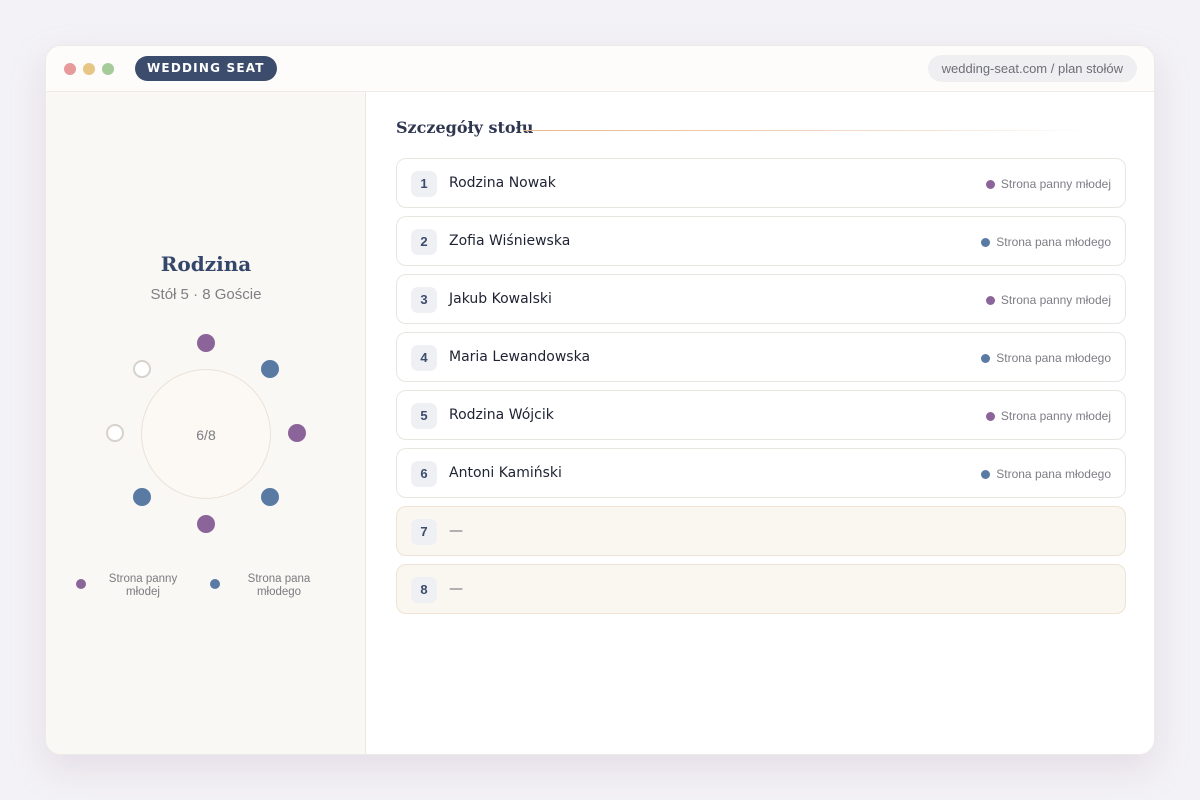 This screenshot has height=800, width=1200. Describe the element at coordinates (89, 69) in the screenshot. I see `minimize-window-button` at that location.